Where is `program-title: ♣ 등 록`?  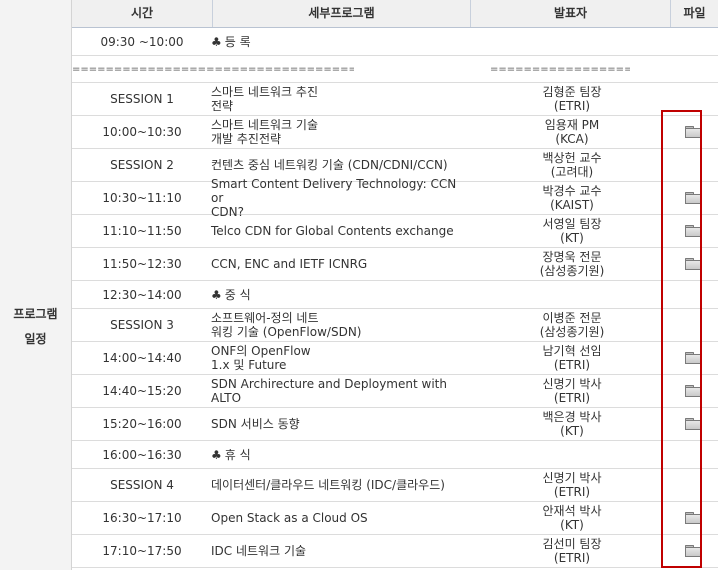
program-title: ♣ 등 록 is located at coordinates (341, 41).